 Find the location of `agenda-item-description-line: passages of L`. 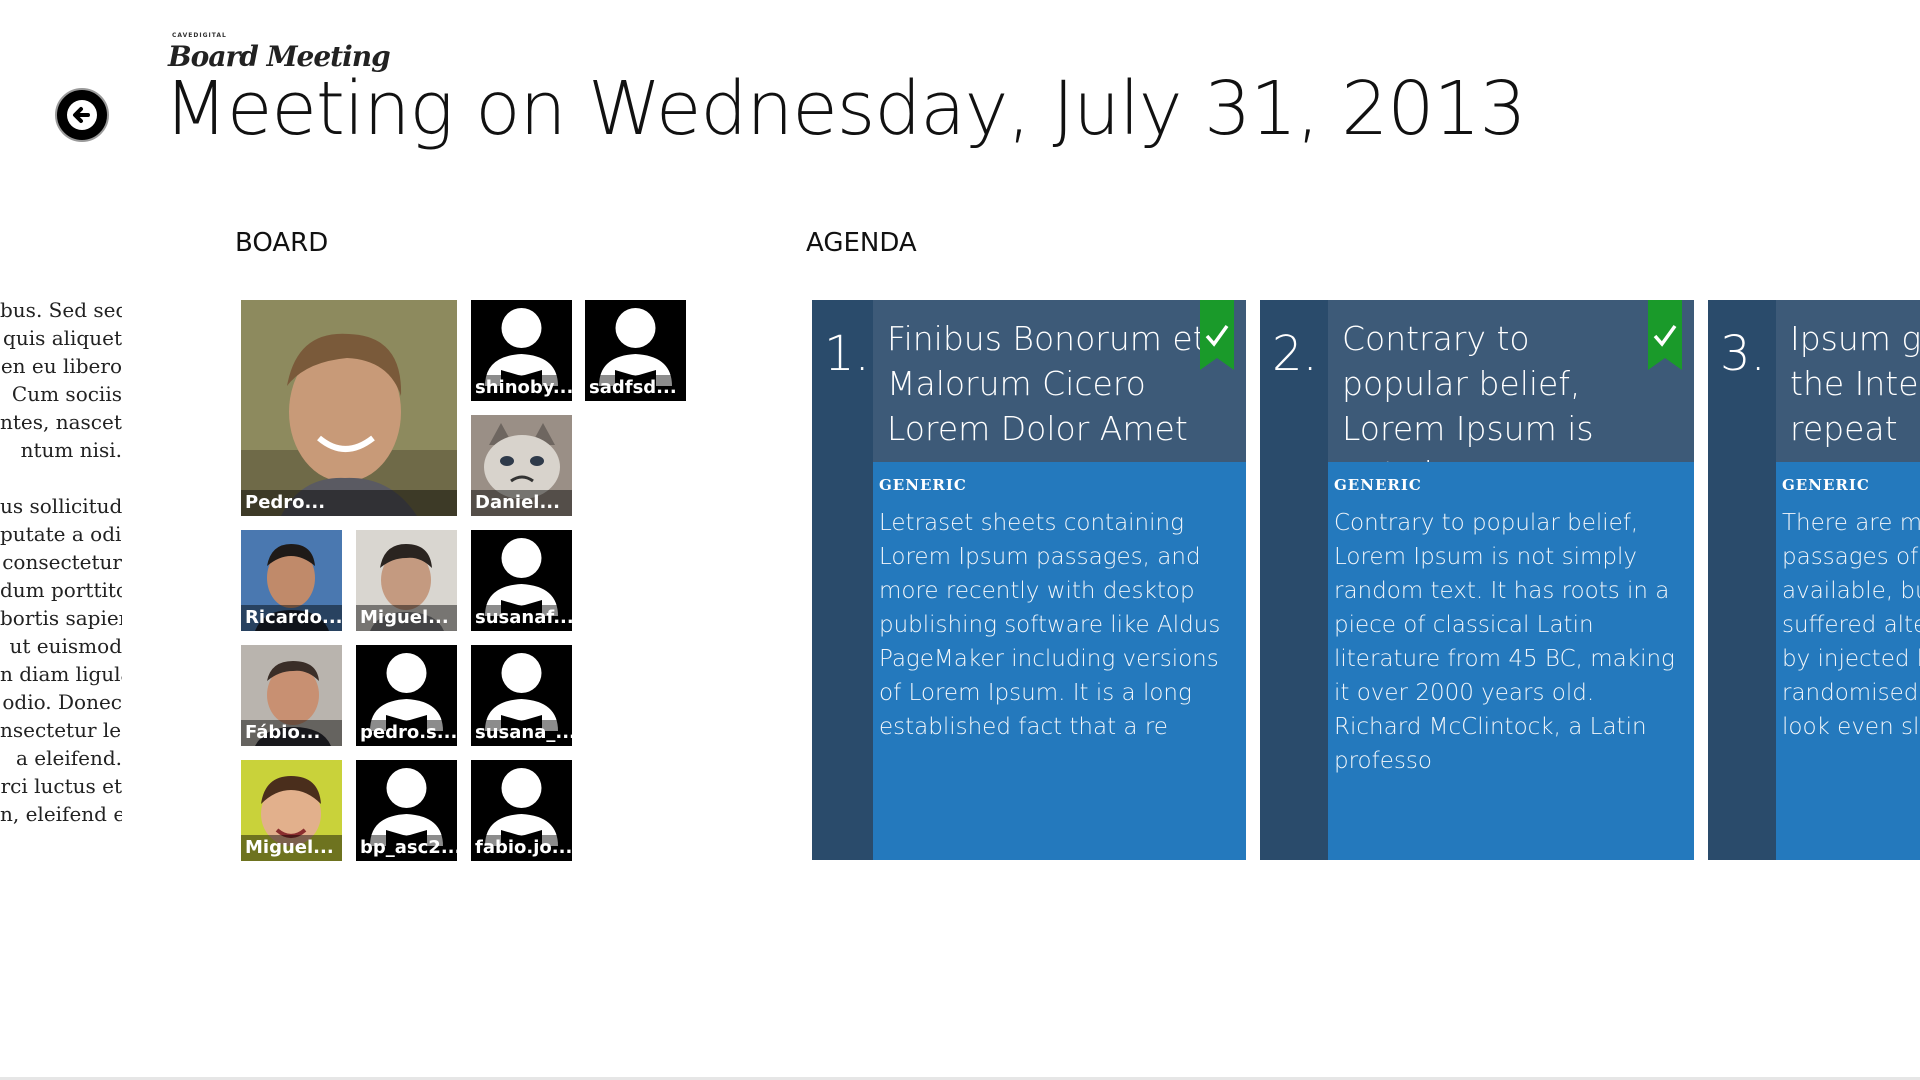

agenda-item-description-line: passages of L is located at coordinates (1851, 557).